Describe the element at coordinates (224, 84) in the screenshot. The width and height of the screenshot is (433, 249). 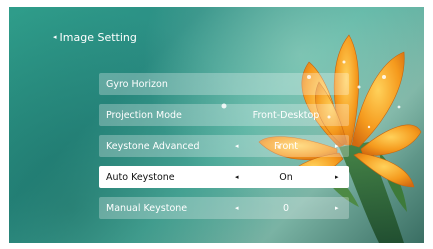
I see `menu-item-gyro-horizon: Gyro Horizon` at that location.